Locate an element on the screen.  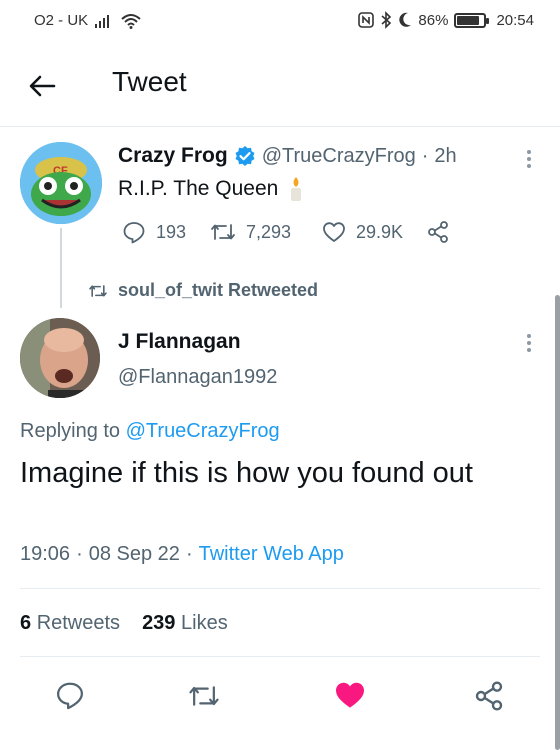
battery-icon is located at coordinates (472, 20).